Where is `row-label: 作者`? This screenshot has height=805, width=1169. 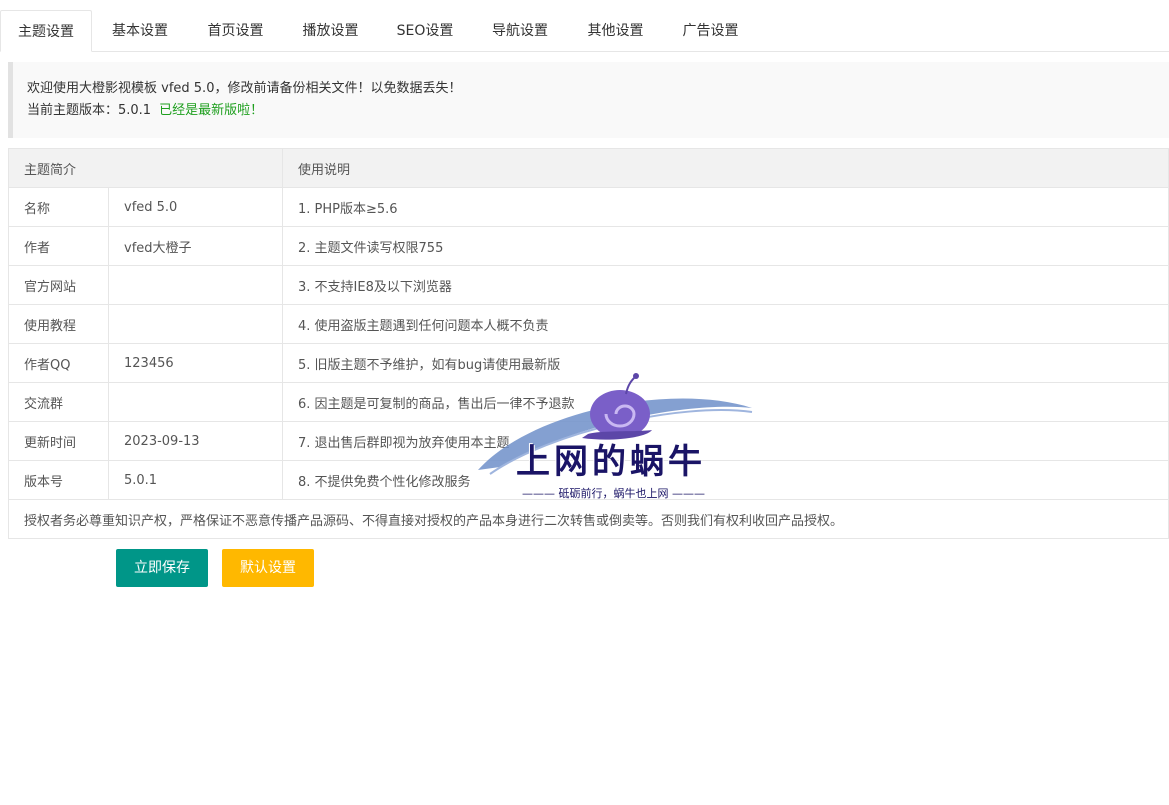 row-label: 作者 is located at coordinates (58, 246).